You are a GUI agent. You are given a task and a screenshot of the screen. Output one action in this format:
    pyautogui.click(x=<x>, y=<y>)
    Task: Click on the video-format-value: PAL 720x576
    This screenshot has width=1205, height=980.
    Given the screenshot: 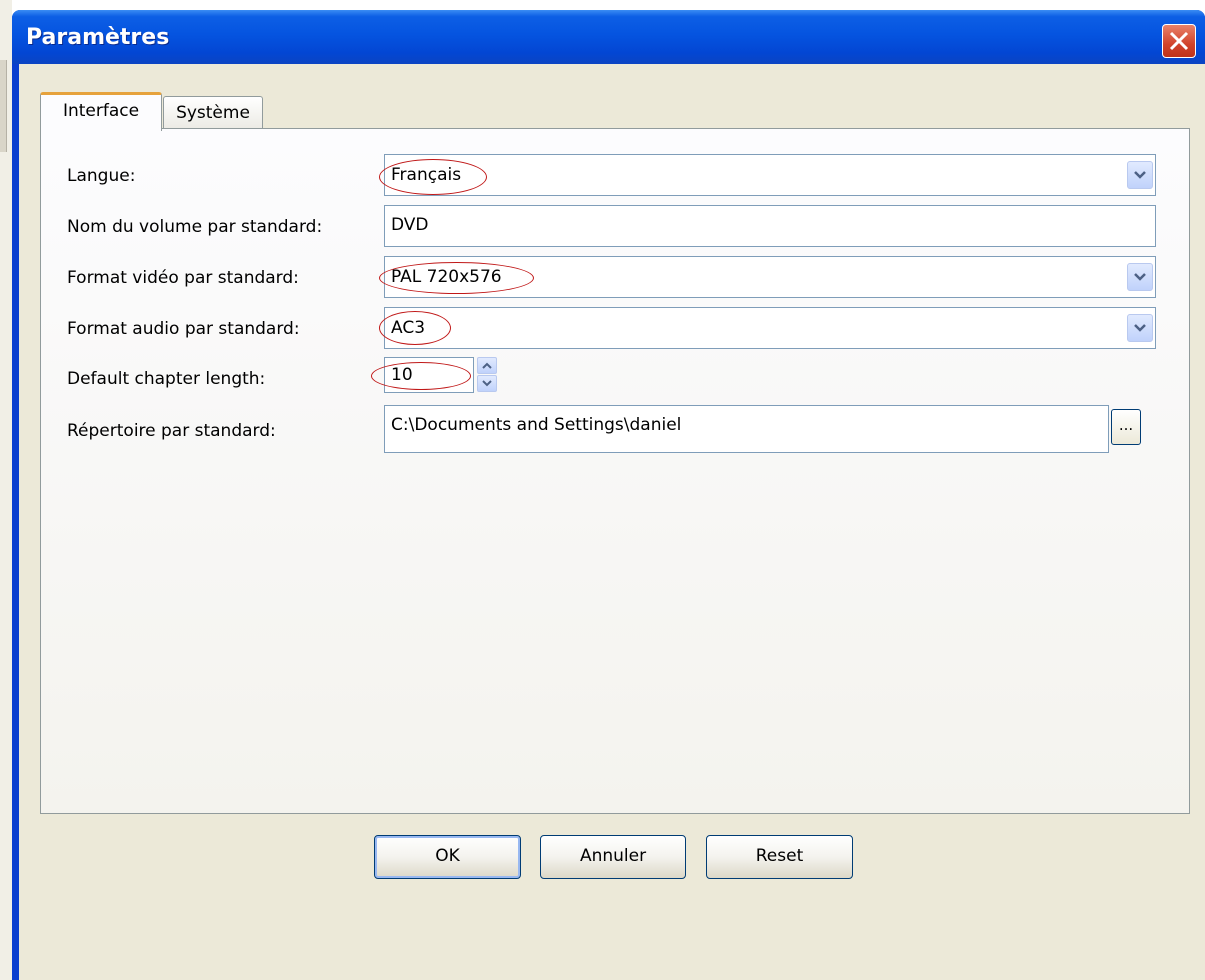 What is the action you would take?
    pyautogui.click(x=446, y=277)
    